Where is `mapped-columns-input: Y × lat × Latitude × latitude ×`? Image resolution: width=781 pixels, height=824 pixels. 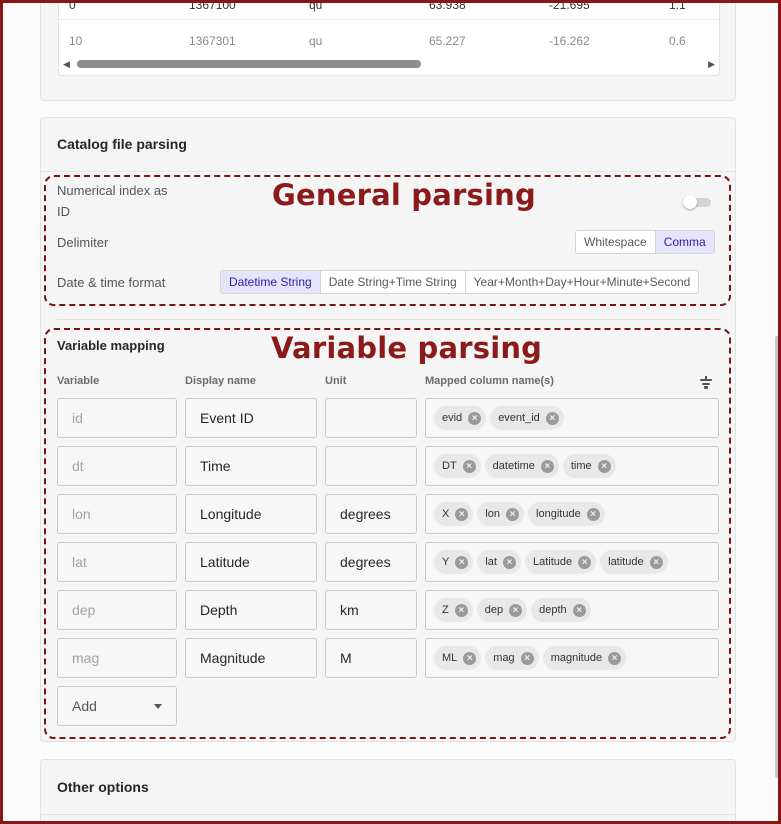 mapped-columns-input: Y × lat × Latitude × latitude × is located at coordinates (572, 562).